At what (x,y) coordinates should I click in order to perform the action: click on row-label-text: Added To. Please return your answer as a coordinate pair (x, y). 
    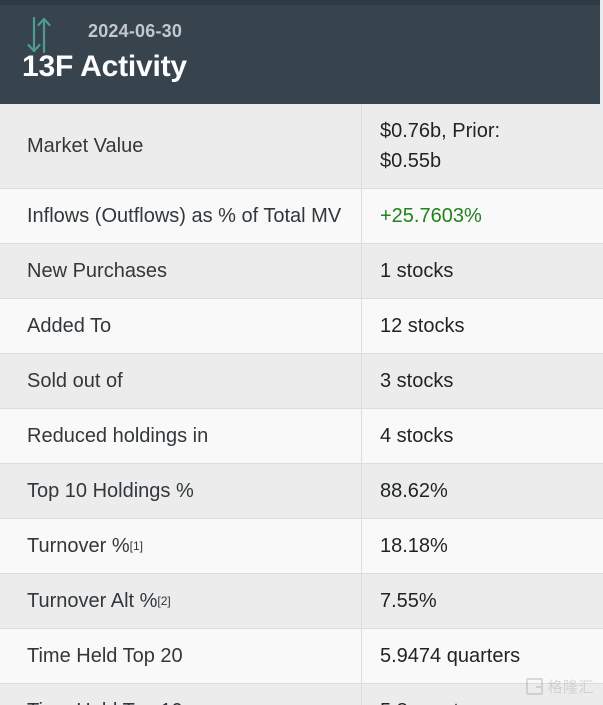
    Looking at the image, I should click on (69, 326).